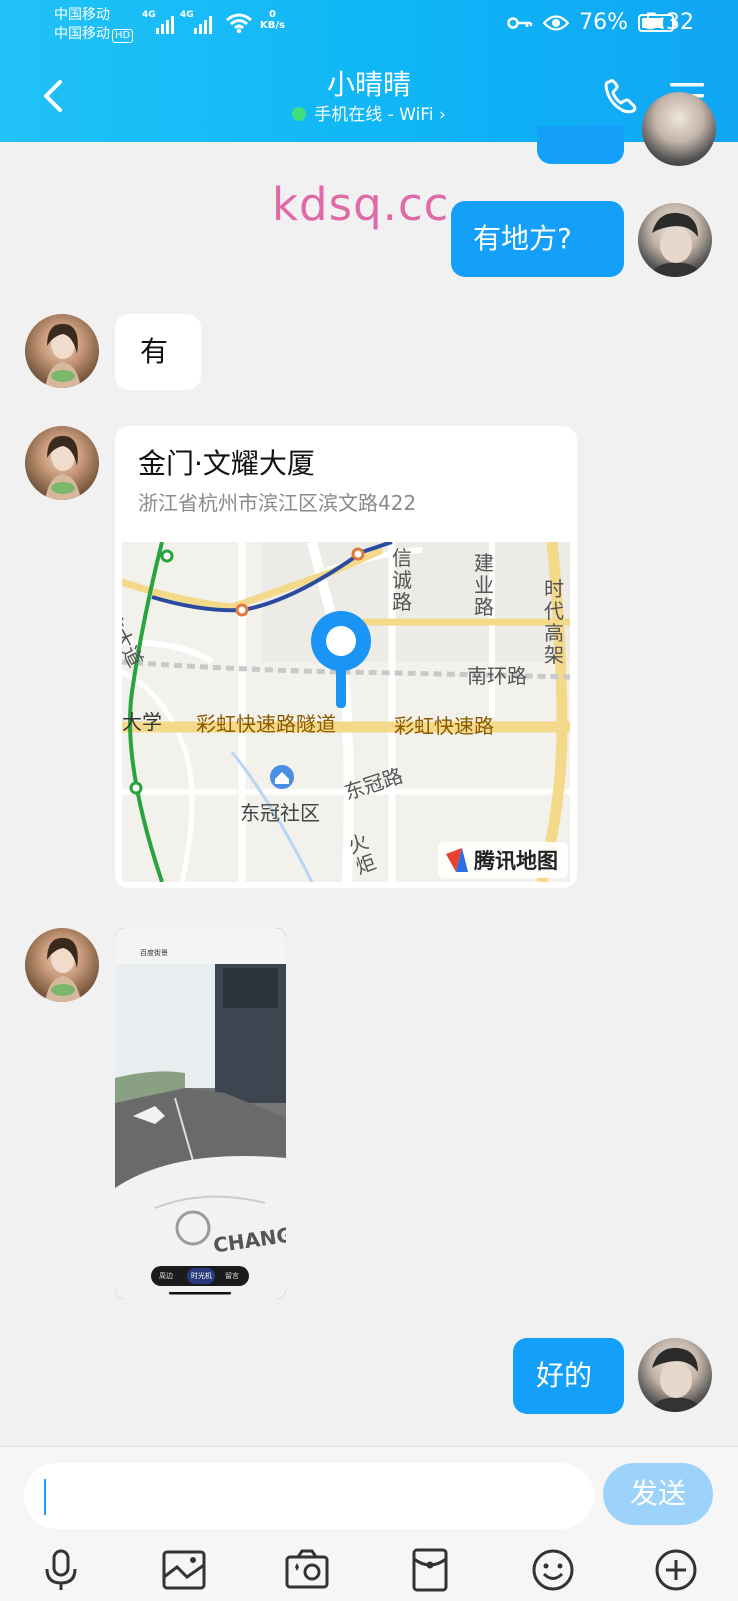  Describe the element at coordinates (187, 15) in the screenshot. I see `network-type-2: 4G` at that location.